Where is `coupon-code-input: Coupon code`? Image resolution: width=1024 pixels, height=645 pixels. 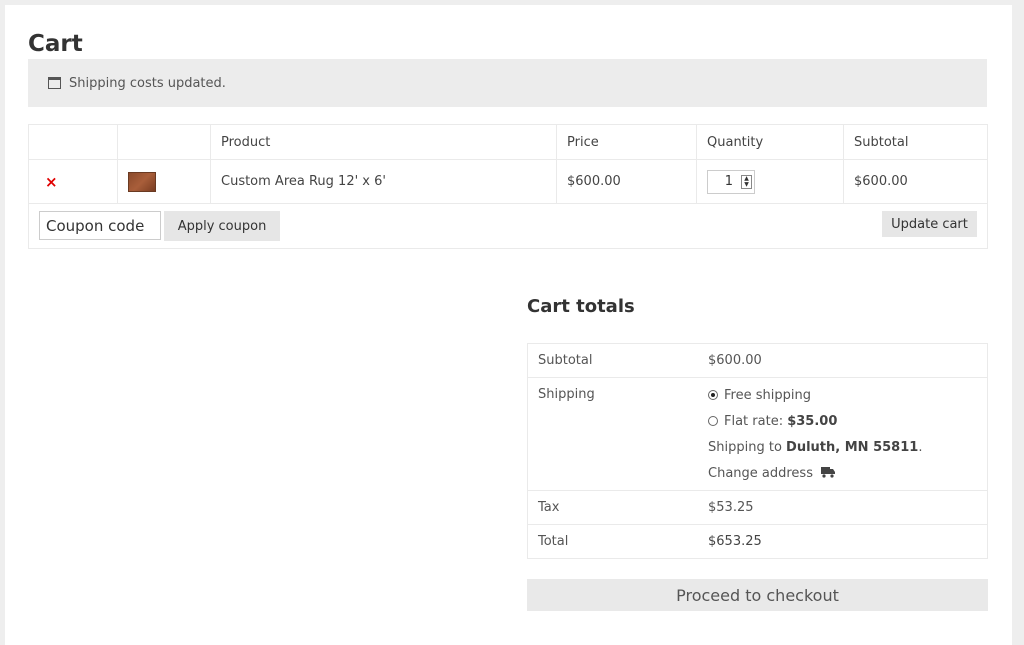 coupon-code-input: Coupon code is located at coordinates (100, 225).